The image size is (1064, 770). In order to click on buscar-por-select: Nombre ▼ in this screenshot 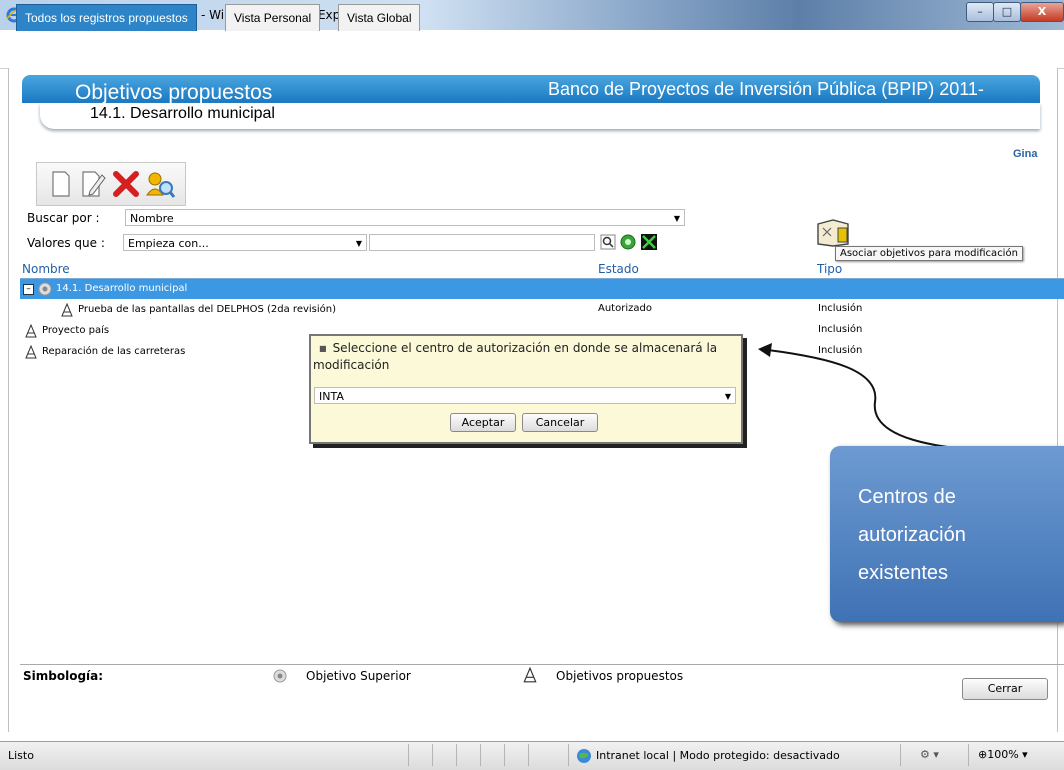, I will do `click(405, 217)`.